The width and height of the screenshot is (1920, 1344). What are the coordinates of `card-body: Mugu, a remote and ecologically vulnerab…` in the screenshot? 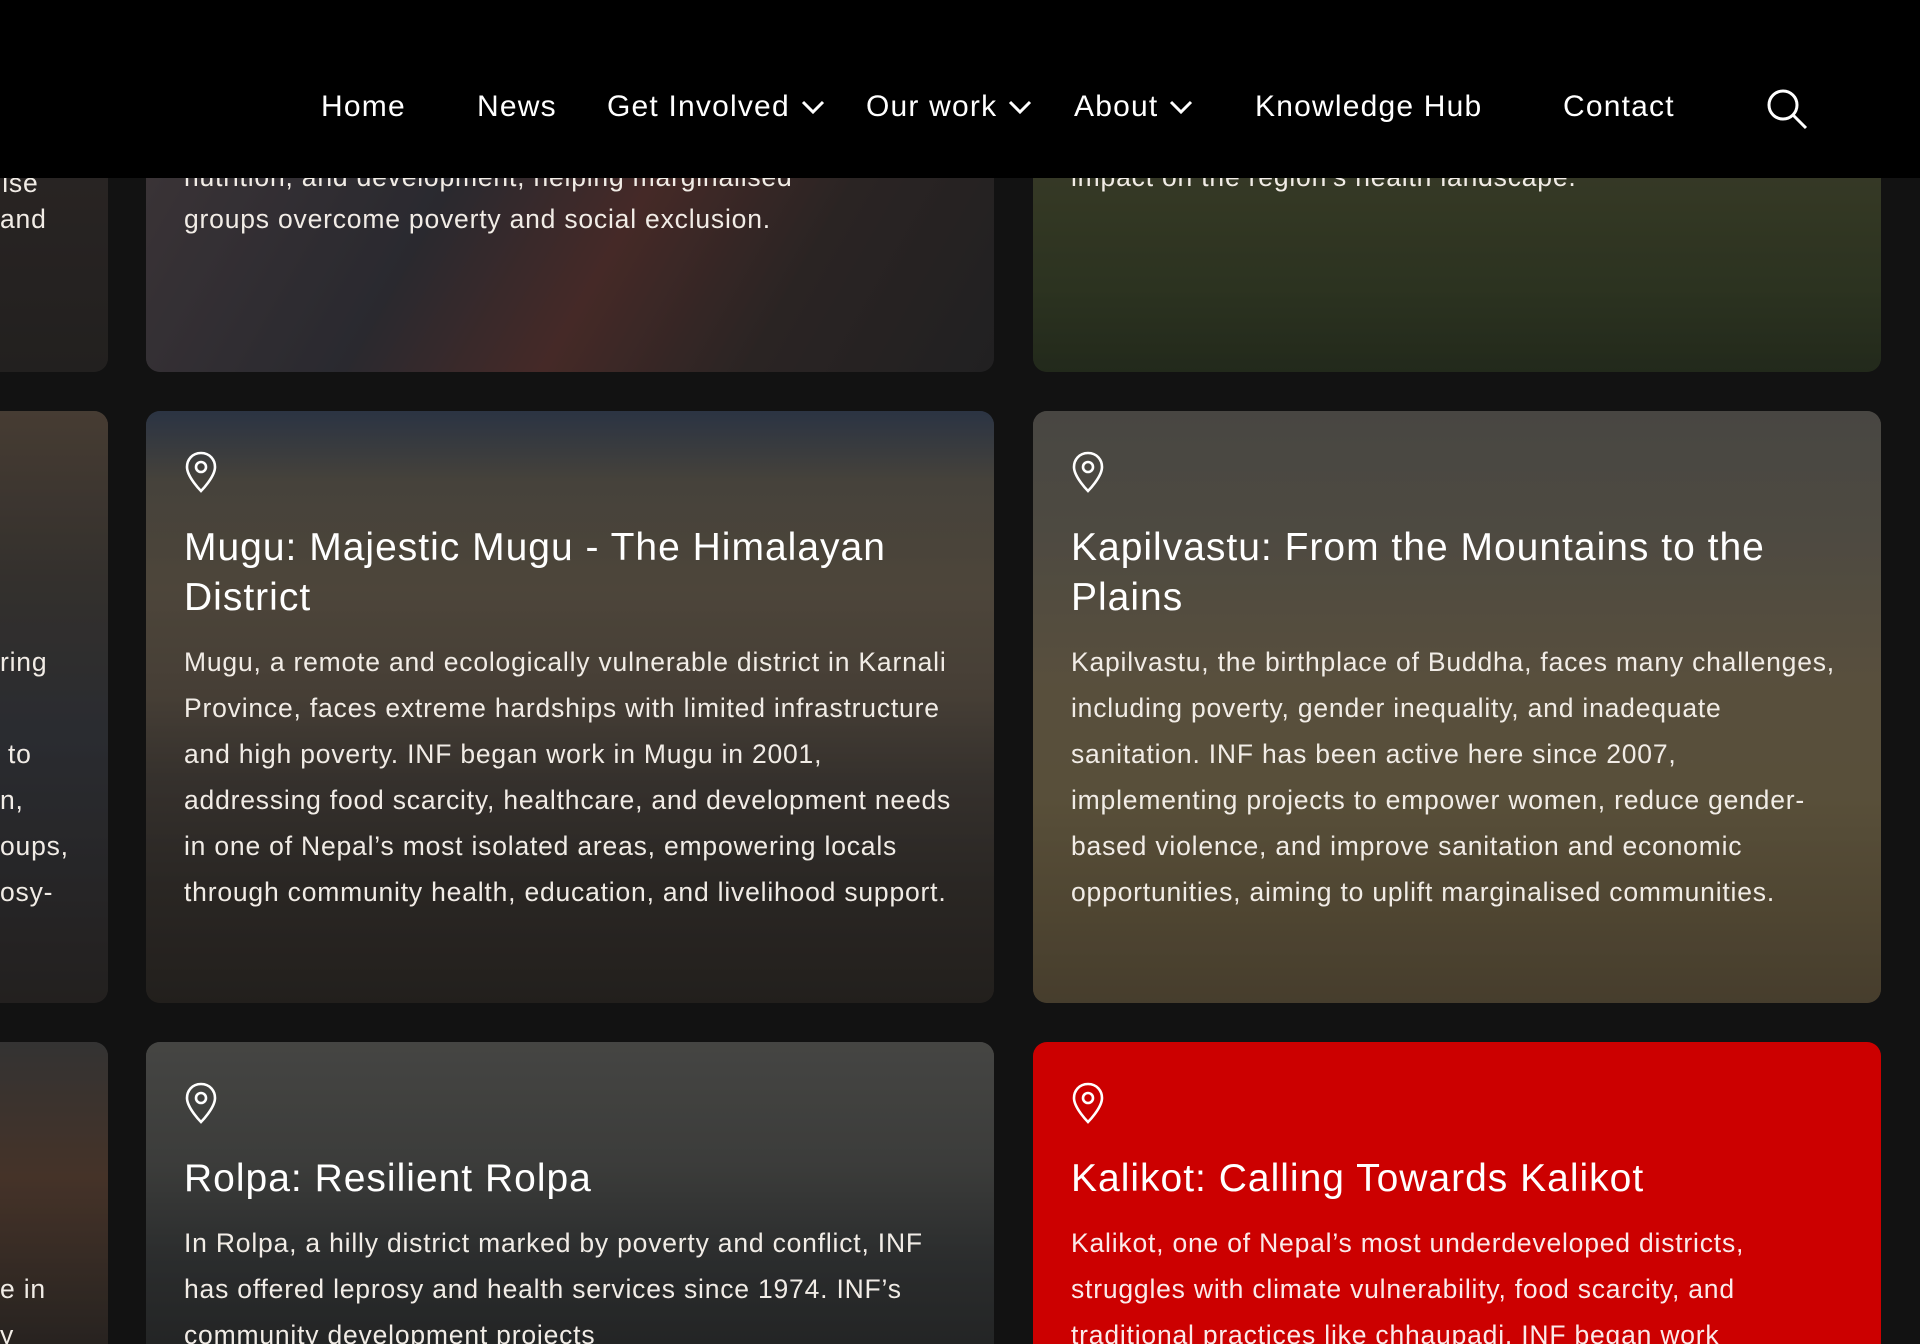 It's located at (568, 777).